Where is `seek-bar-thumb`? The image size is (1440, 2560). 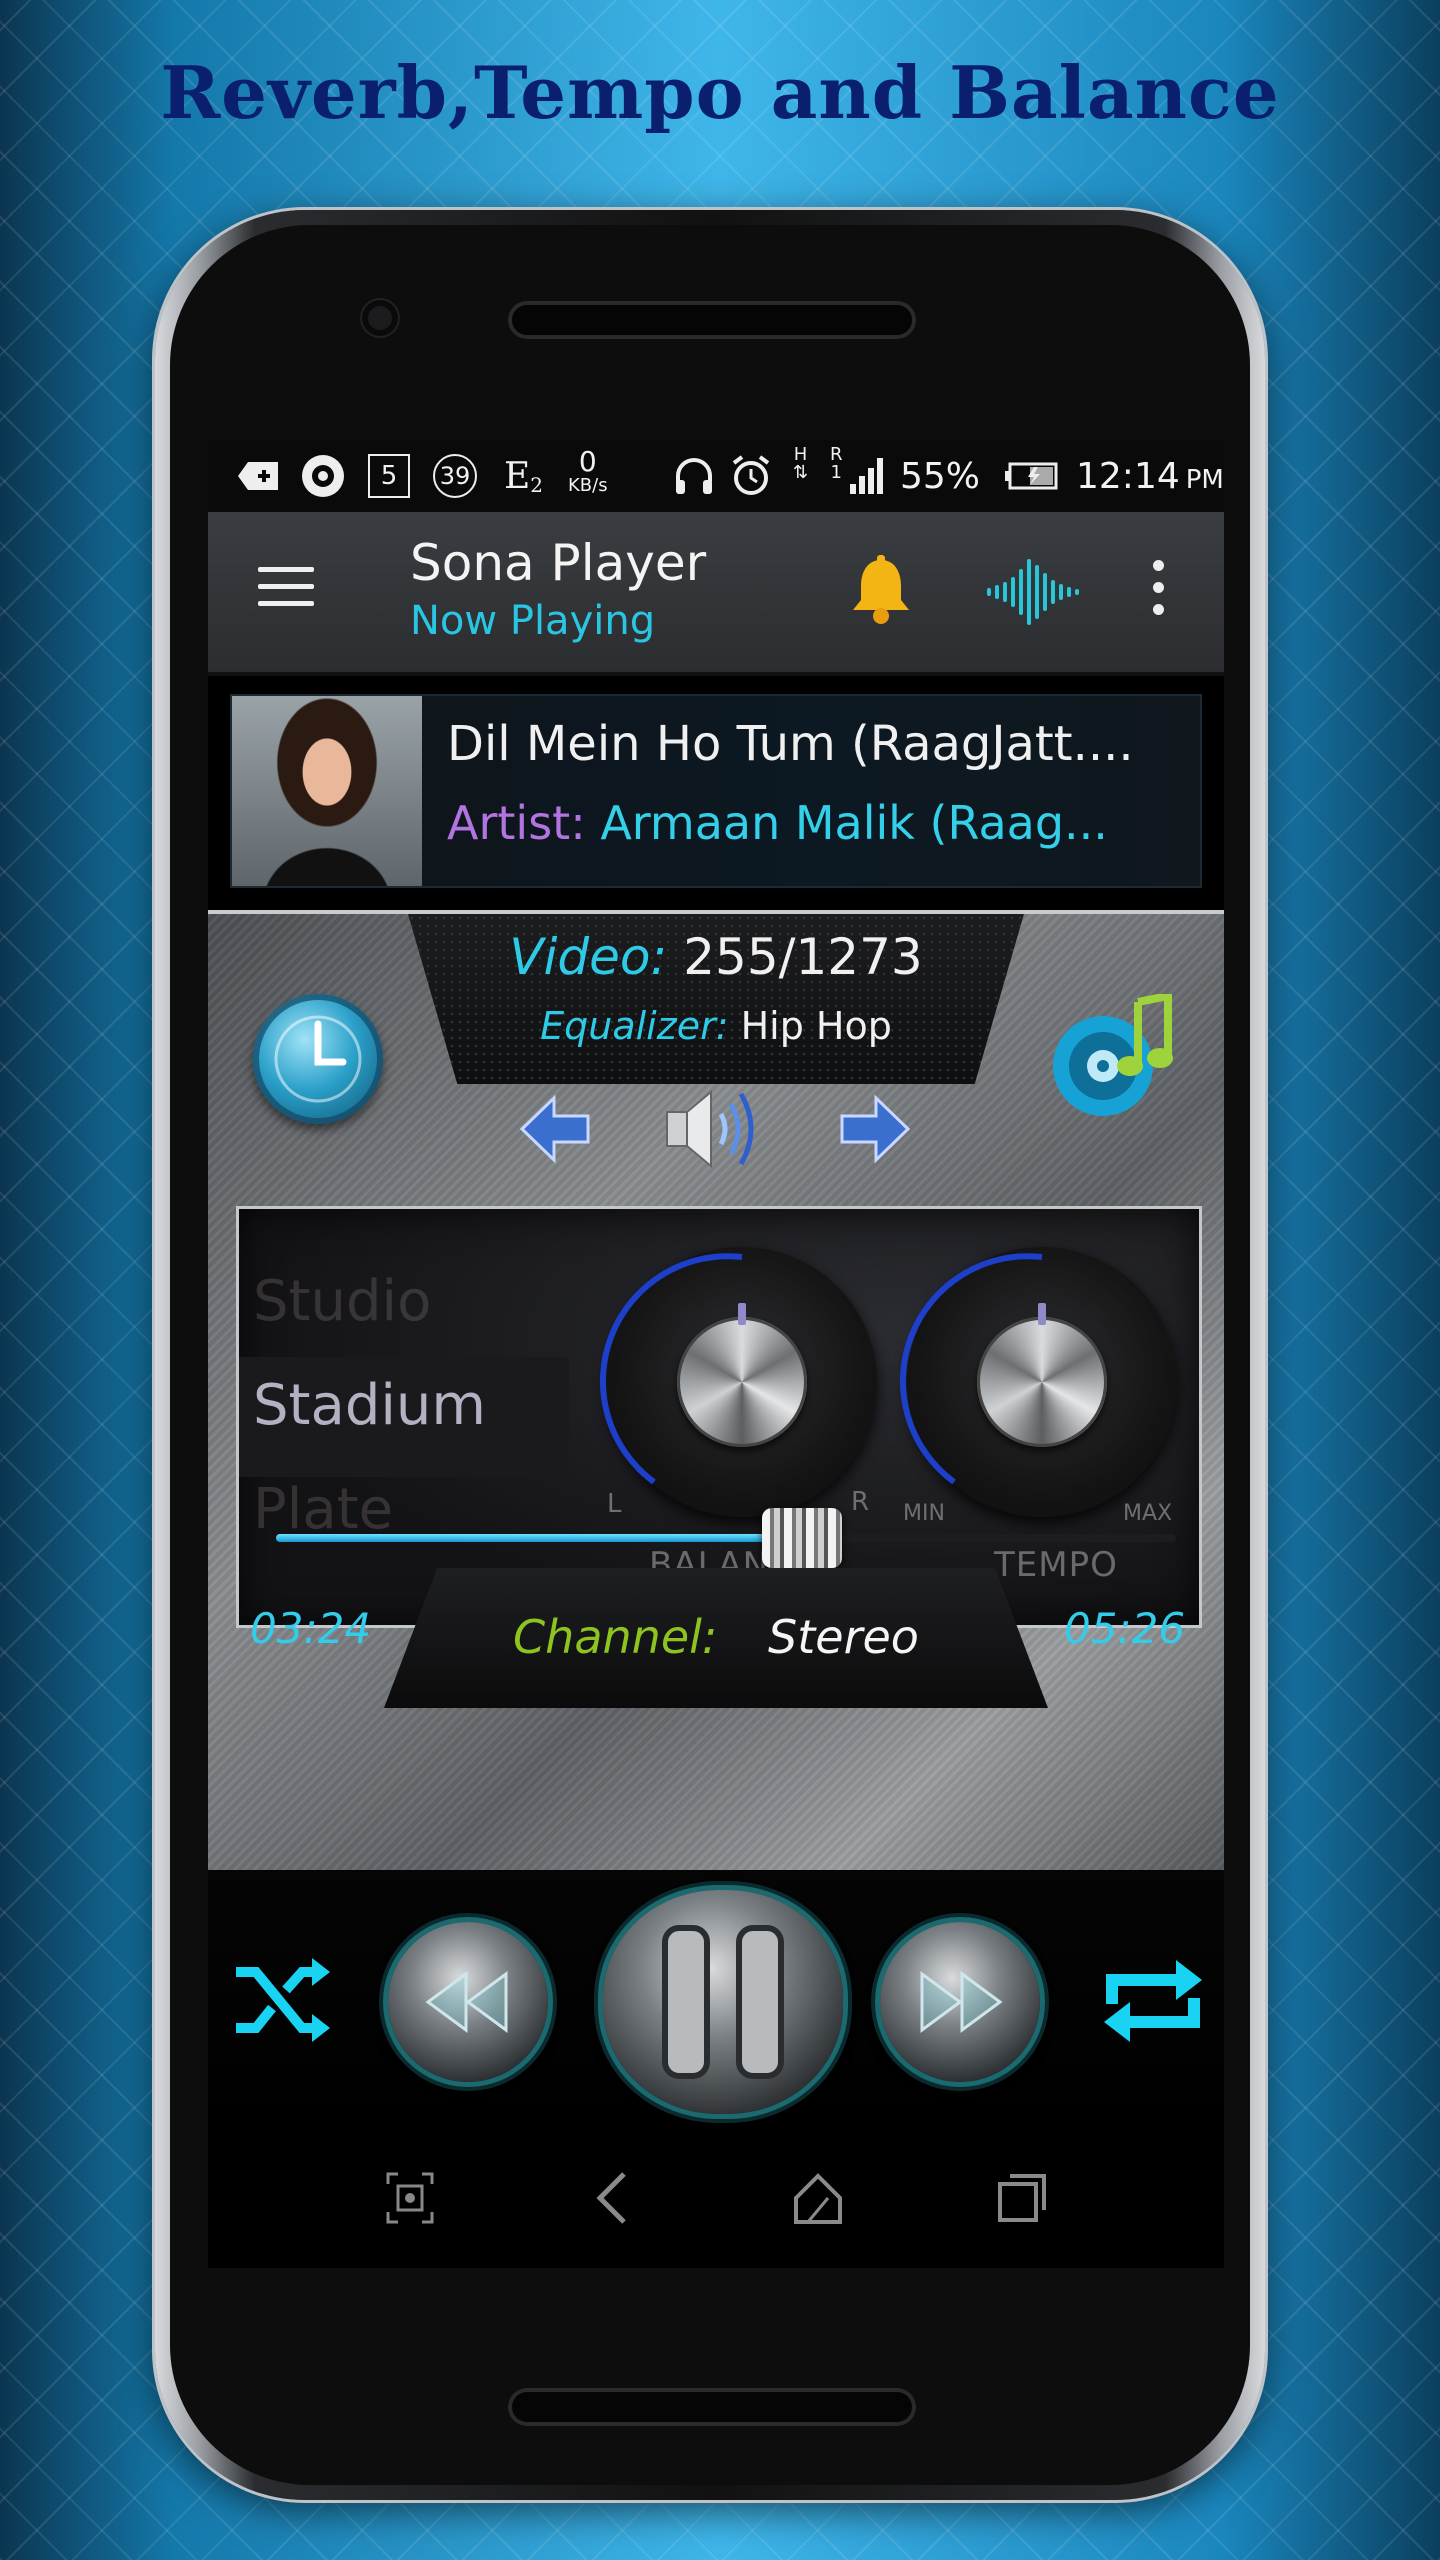 seek-bar-thumb is located at coordinates (802, 1538).